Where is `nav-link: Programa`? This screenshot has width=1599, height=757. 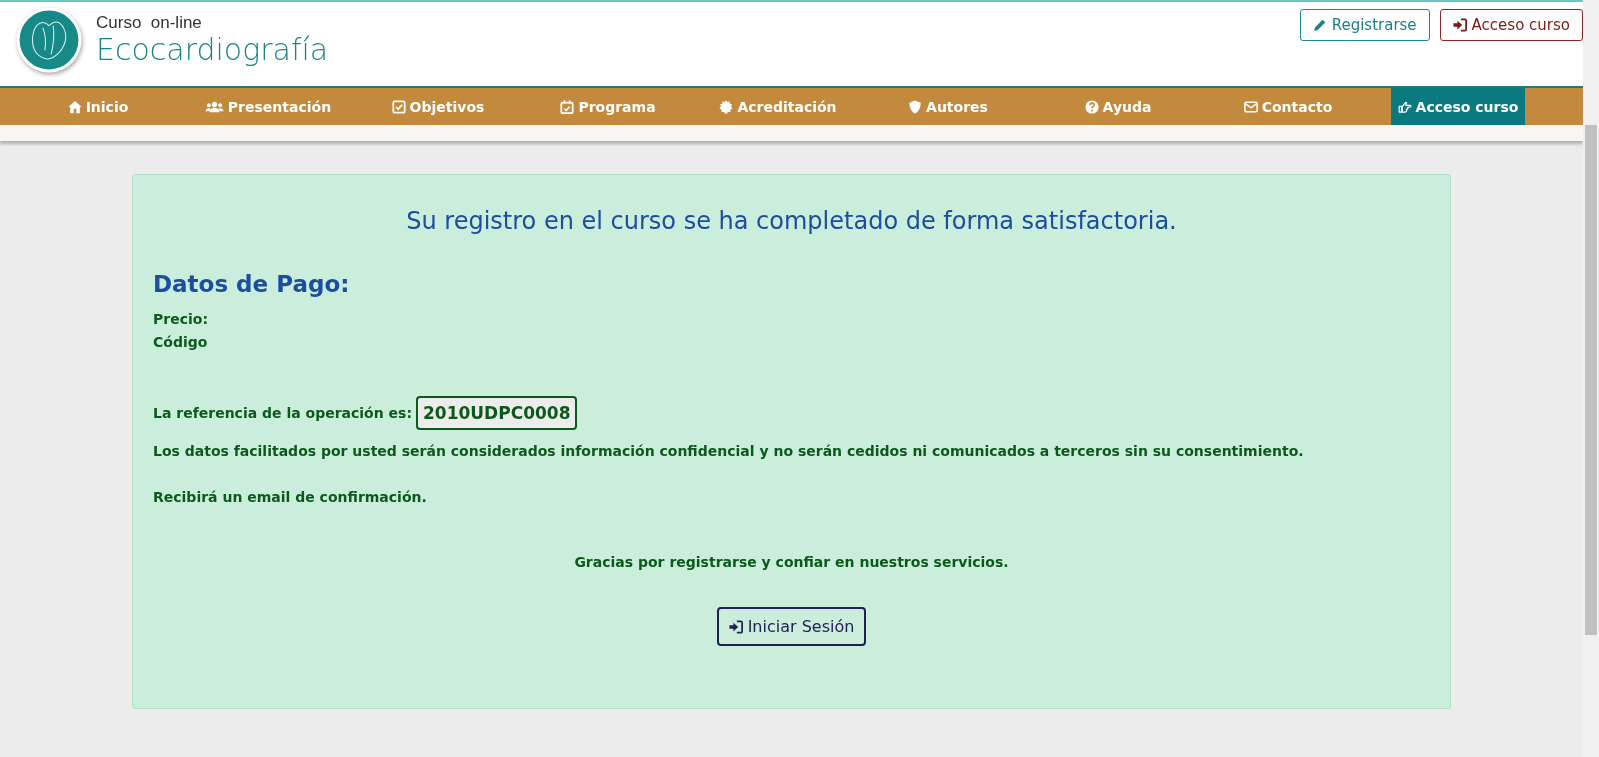
nav-link: Programa is located at coordinates (608, 106).